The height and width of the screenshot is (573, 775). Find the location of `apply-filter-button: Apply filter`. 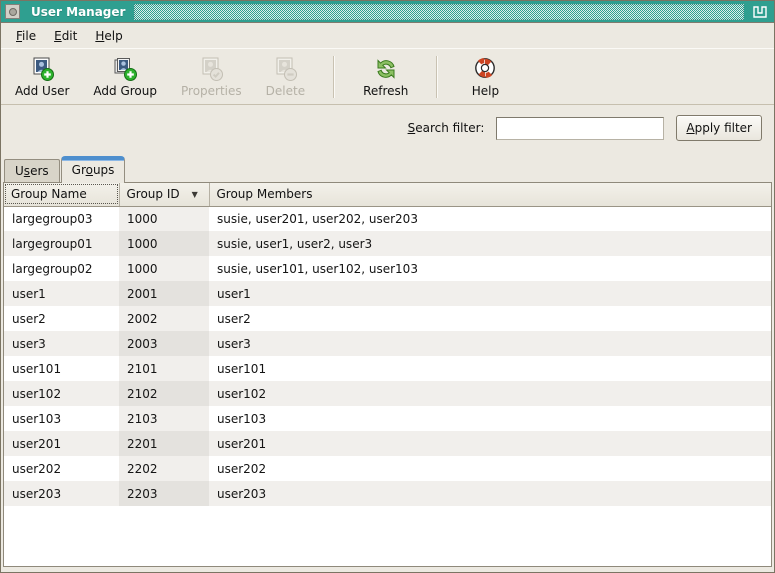

apply-filter-button: Apply filter is located at coordinates (719, 128).